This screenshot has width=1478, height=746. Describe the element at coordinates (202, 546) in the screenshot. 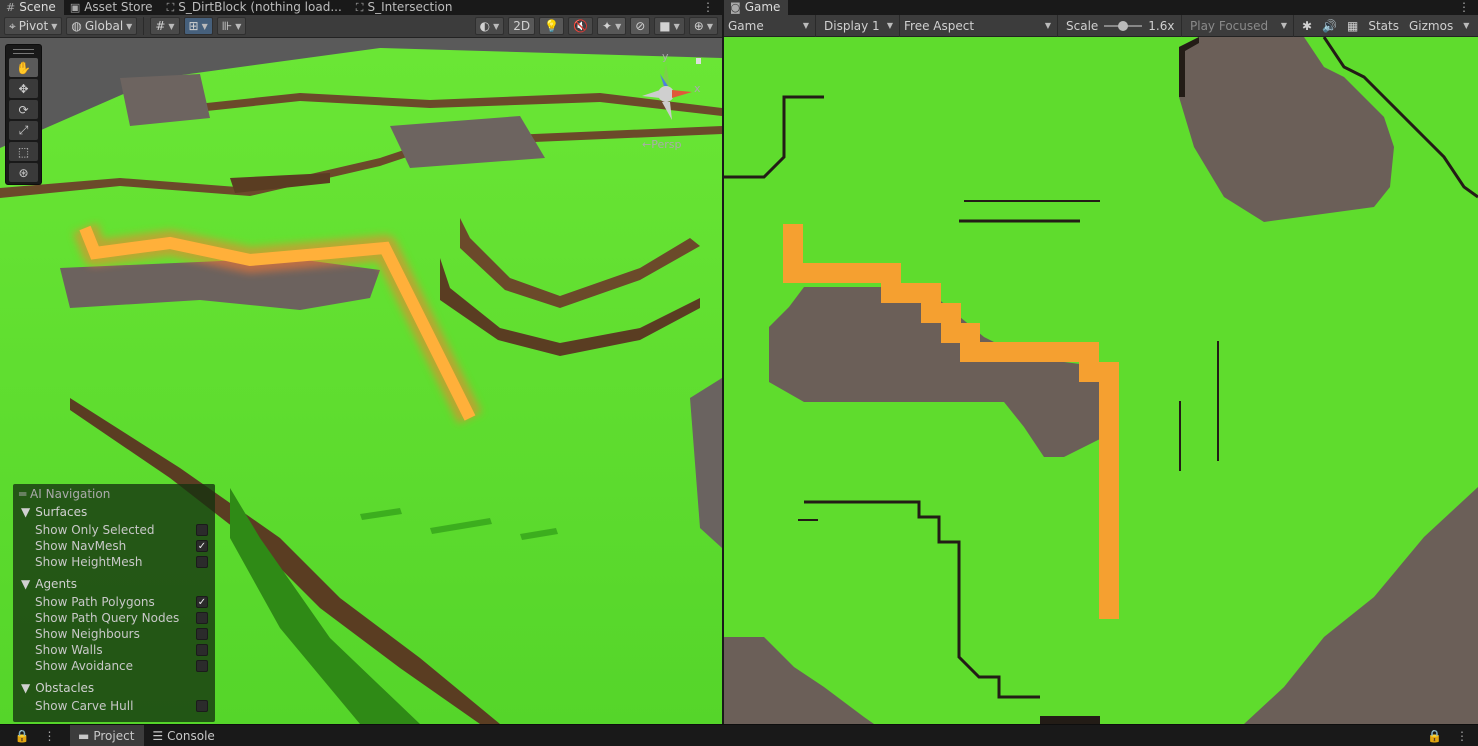

I see `show-navmesh-checkbox: ✓` at that location.